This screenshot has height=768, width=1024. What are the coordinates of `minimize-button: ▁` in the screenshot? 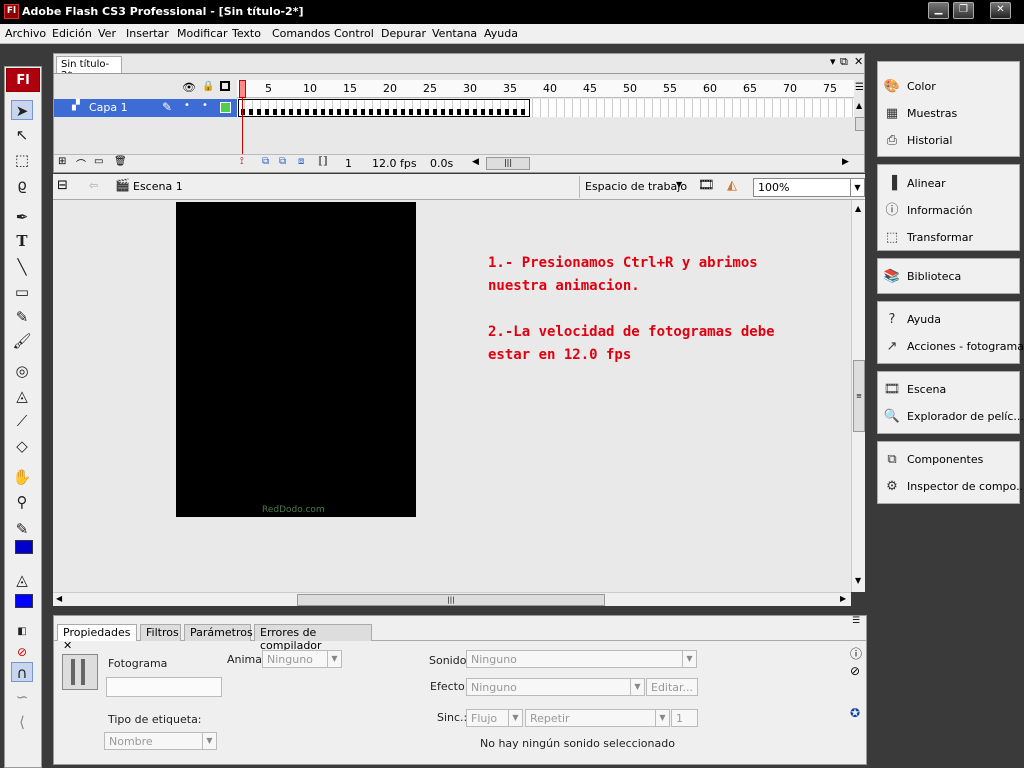 It's located at (938, 10).